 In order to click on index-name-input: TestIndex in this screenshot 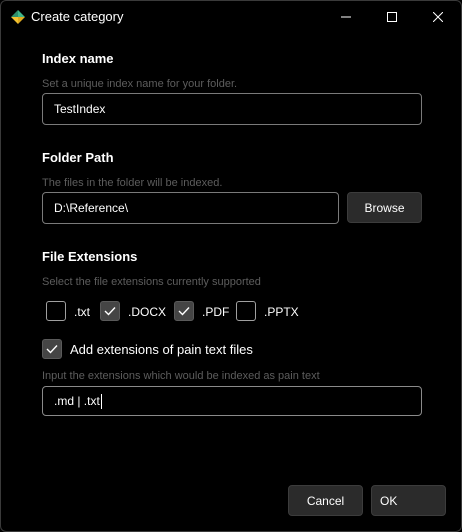, I will do `click(232, 109)`.